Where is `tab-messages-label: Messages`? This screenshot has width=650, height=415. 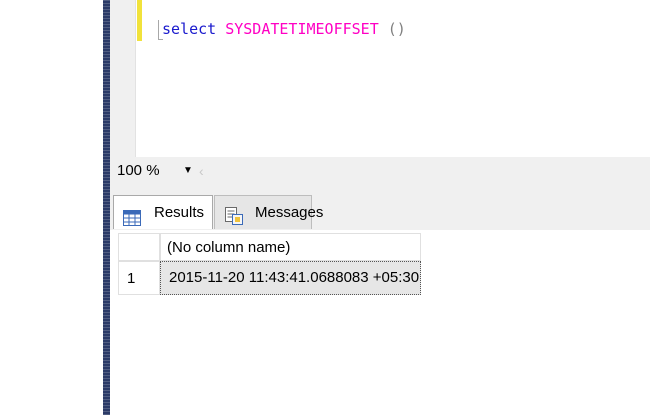
tab-messages-label: Messages is located at coordinates (289, 212).